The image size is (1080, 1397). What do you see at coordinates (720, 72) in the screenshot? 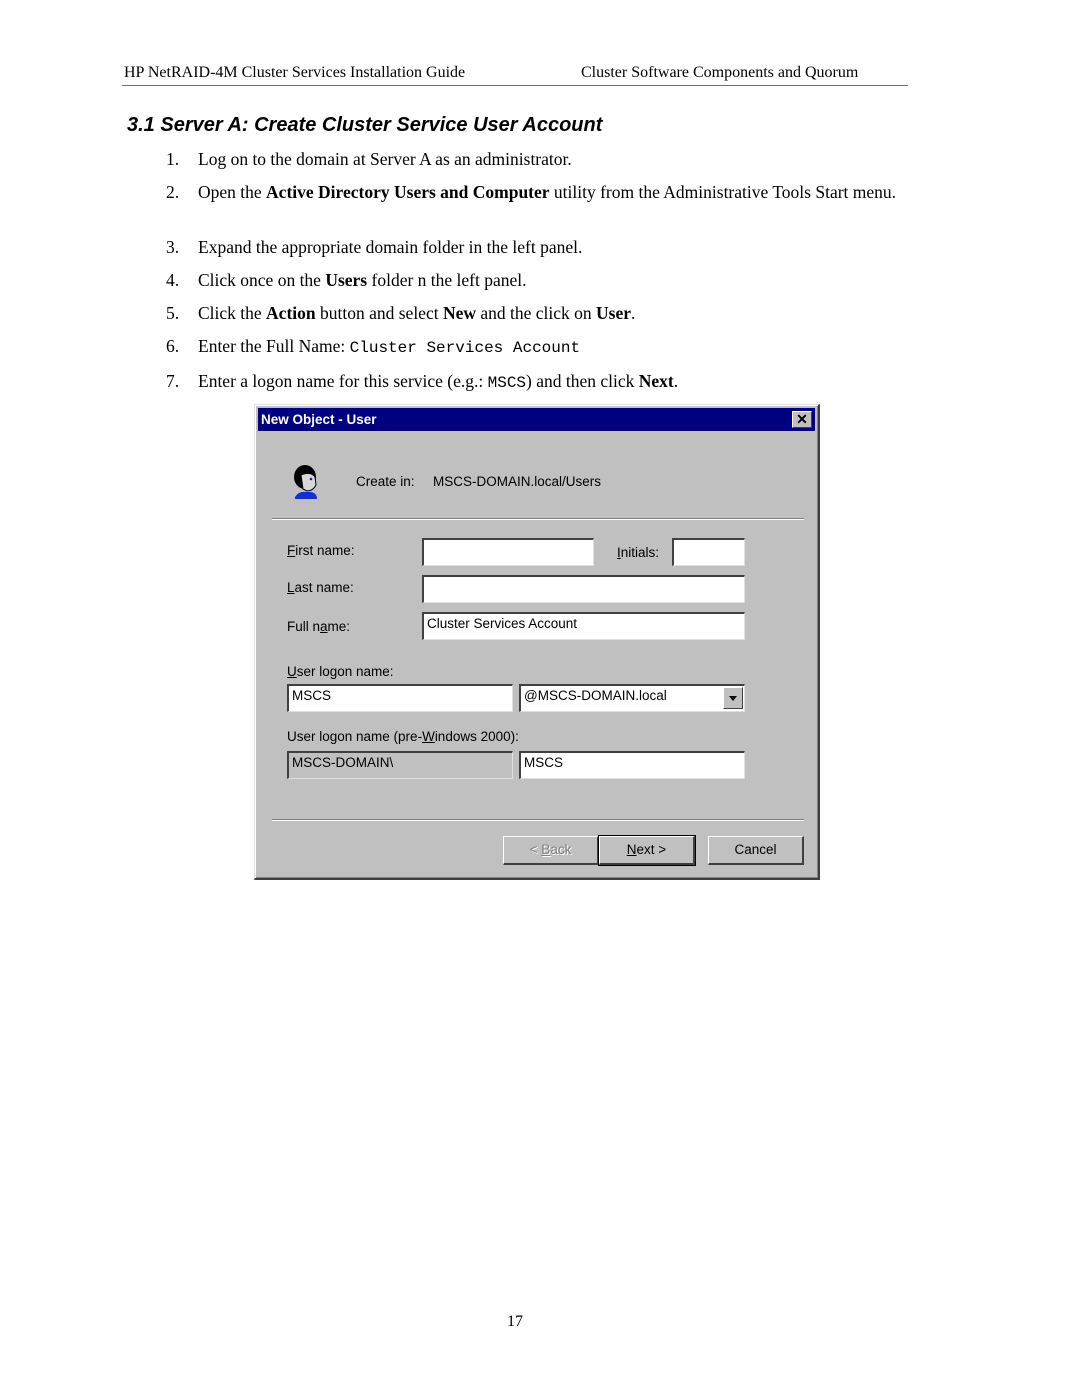
I see `header-right-title: Cluster Software Components and Quorum` at bounding box center [720, 72].